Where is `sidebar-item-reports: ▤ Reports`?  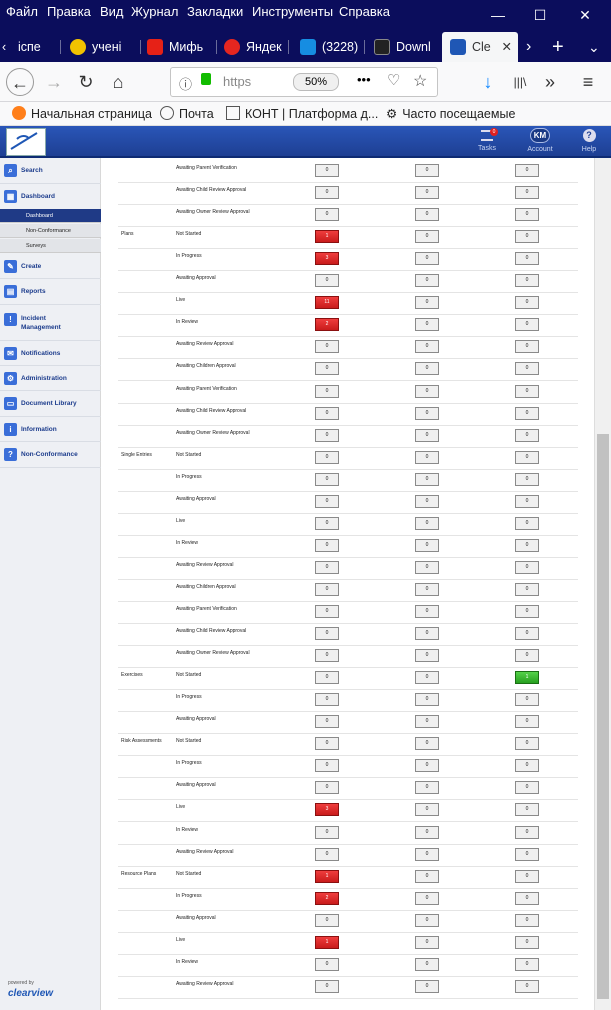
sidebar-item-reports: ▤ Reports is located at coordinates (50, 292).